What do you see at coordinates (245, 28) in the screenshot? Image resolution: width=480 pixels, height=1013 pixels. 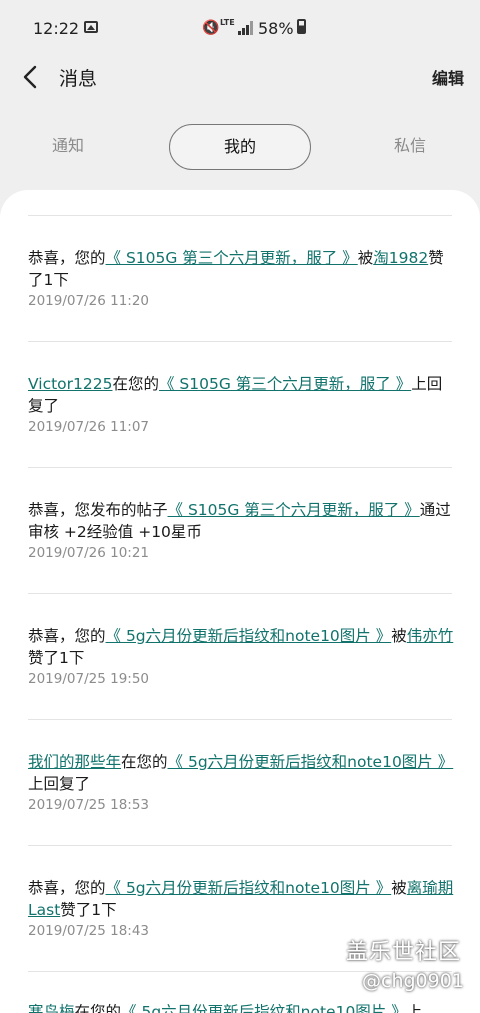 I see `signal-icon` at bounding box center [245, 28].